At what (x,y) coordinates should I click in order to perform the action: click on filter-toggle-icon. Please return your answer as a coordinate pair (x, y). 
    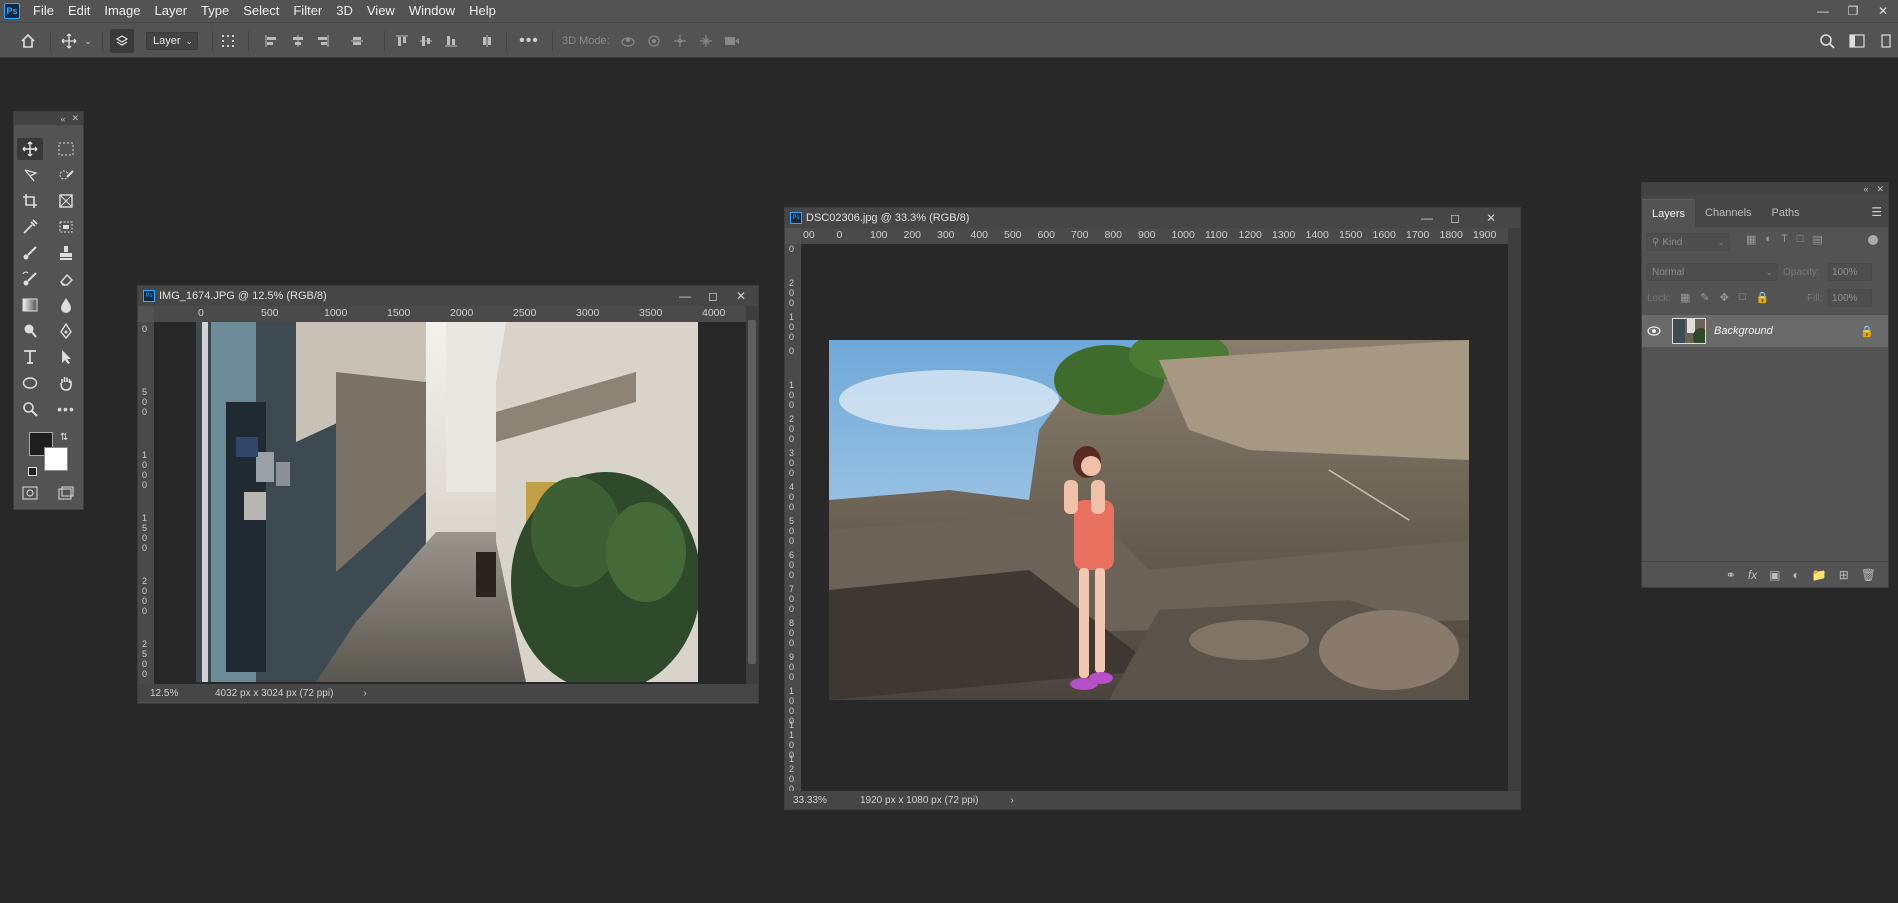
    Looking at the image, I should click on (1873, 240).